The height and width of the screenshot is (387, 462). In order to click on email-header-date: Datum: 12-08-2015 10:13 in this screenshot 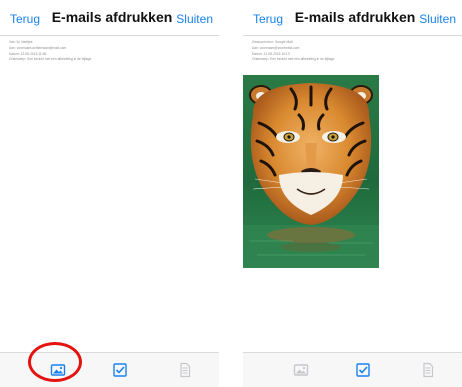, I will do `click(271, 53)`.